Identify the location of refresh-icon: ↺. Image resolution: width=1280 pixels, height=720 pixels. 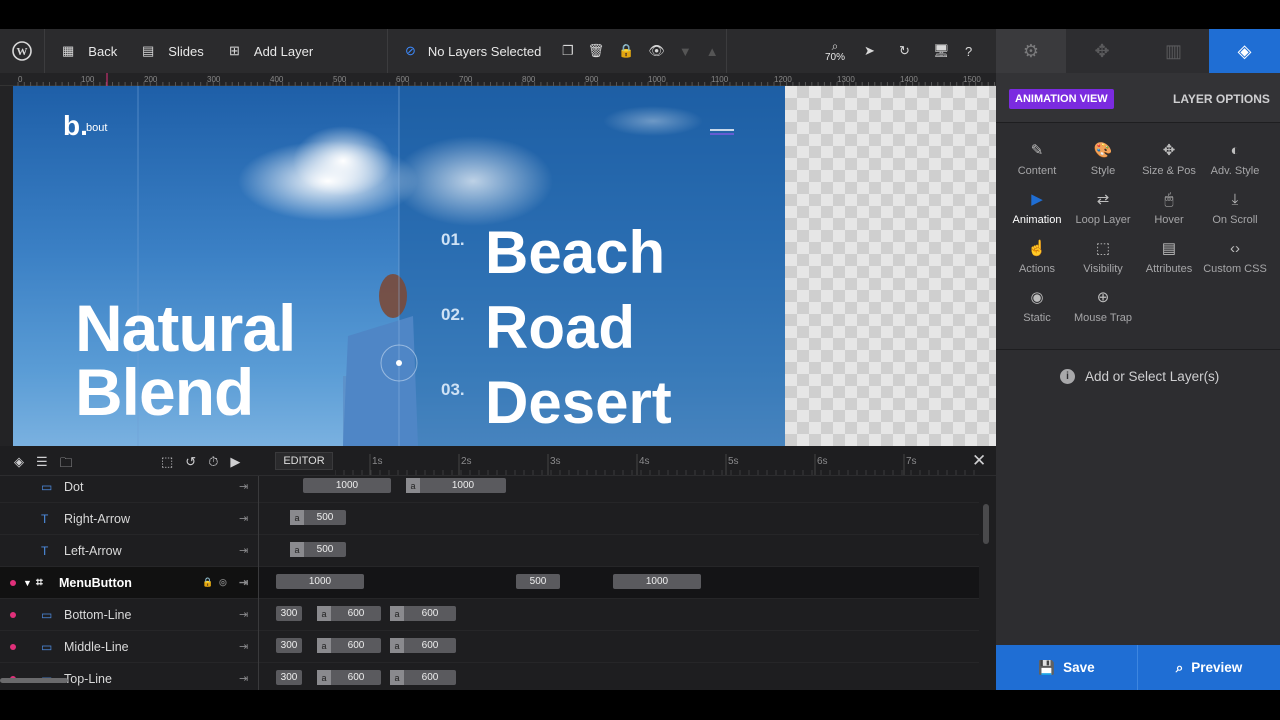
(190, 462).